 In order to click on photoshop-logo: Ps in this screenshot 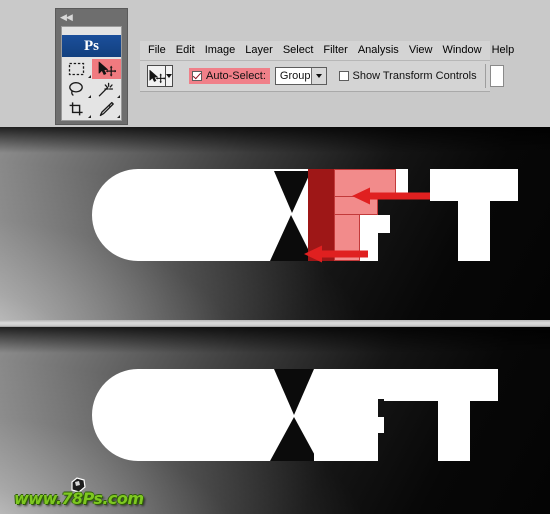, I will do `click(91, 46)`.